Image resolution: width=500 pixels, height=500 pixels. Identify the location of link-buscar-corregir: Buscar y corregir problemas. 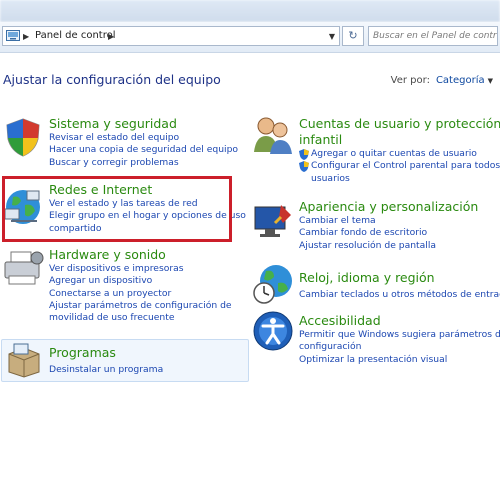
(143, 163).